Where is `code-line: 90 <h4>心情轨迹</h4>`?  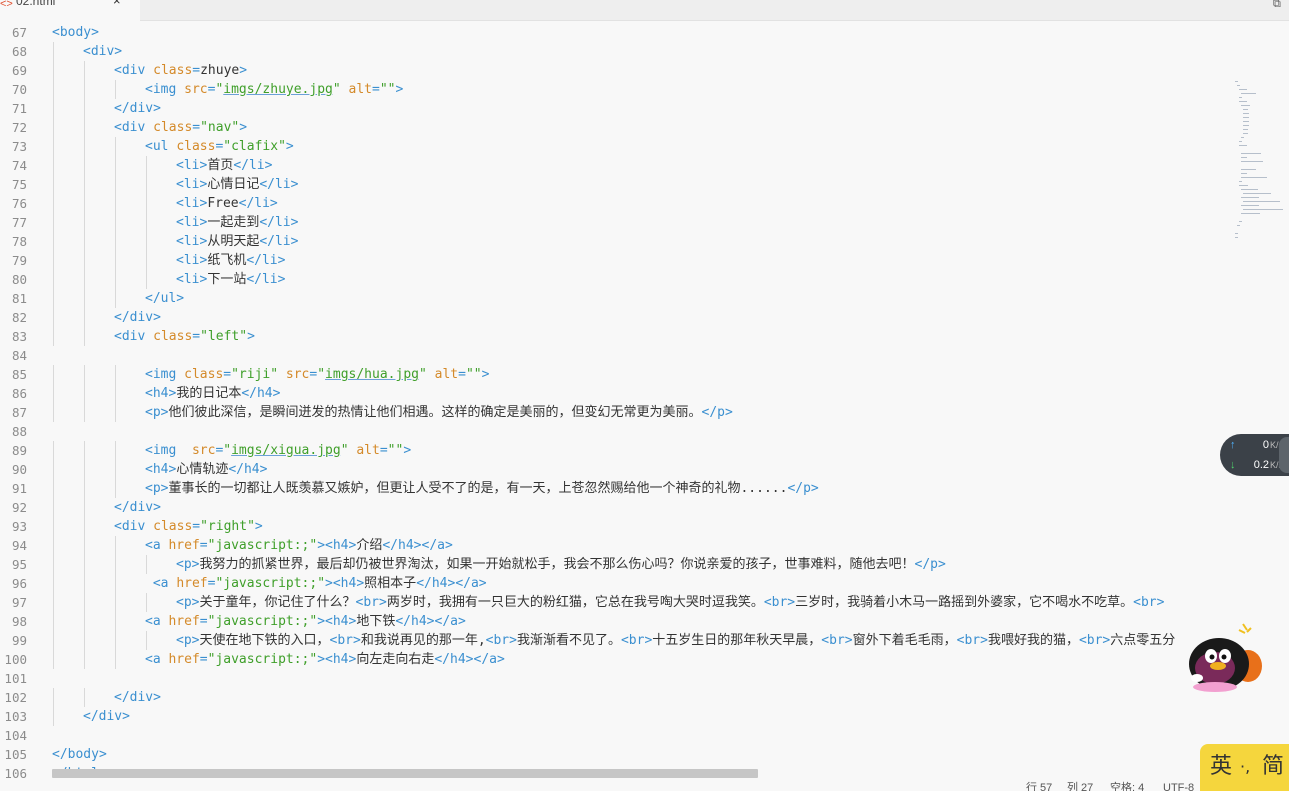 code-line: 90 <h4>心情轨迹</h4> is located at coordinates (614, 469).